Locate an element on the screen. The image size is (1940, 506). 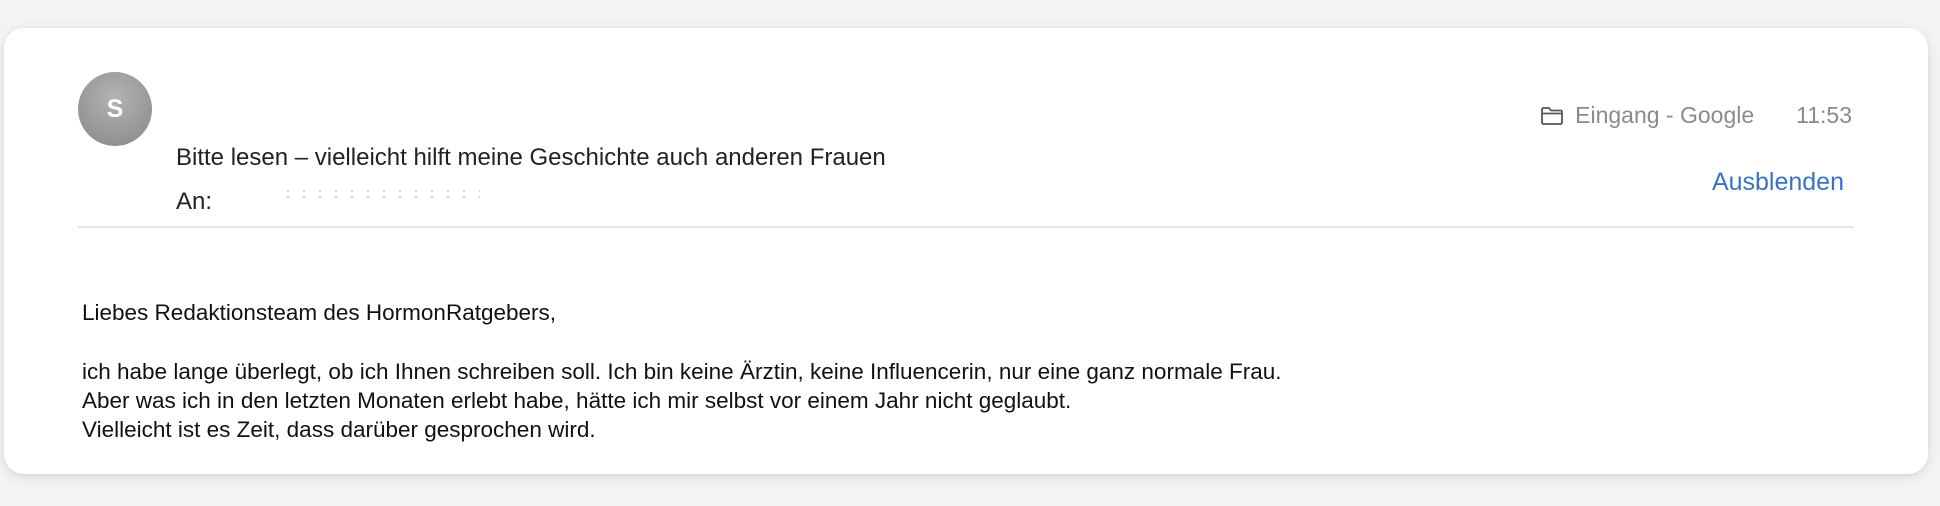
sender-initial: S is located at coordinates (115, 108).